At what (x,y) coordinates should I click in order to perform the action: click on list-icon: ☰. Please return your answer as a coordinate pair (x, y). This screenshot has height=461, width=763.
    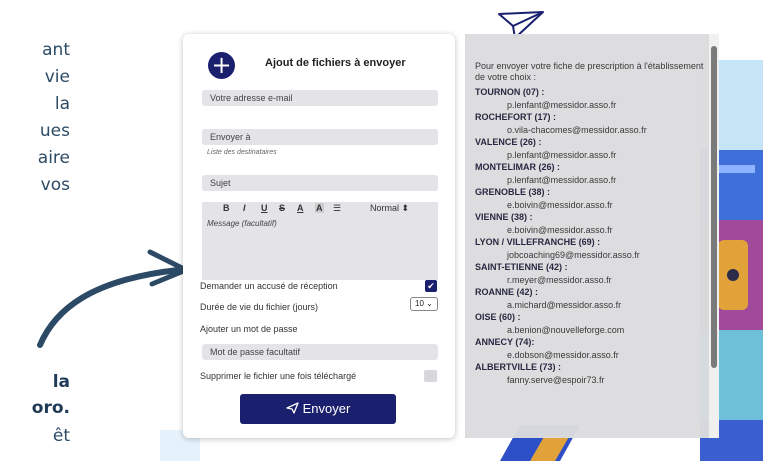
    Looking at the image, I should click on (337, 208).